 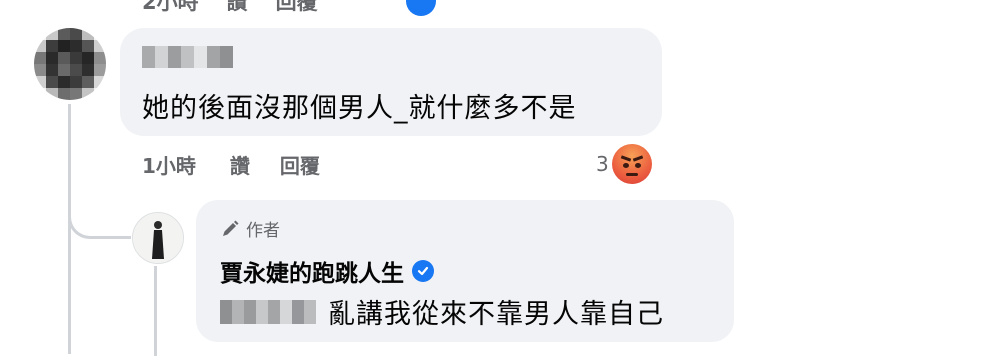 I want to click on reply-content: 亂講我從來不靠男人靠自己, so click(x=442, y=311).